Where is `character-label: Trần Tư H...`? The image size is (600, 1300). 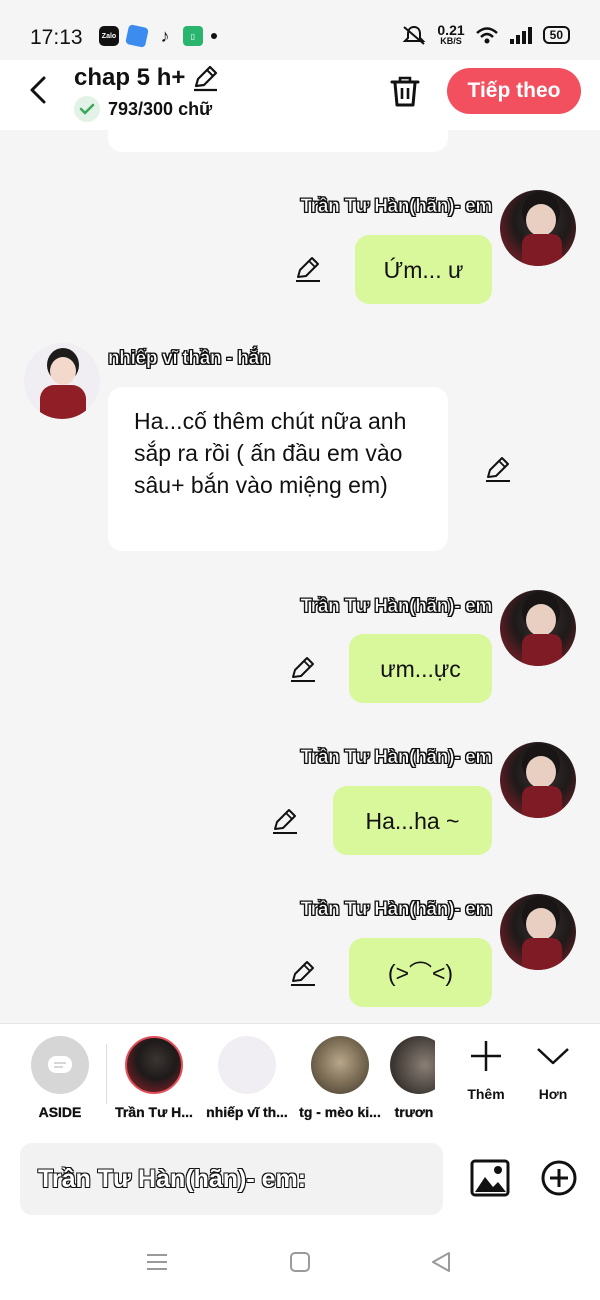
character-label: Trần Tư H... is located at coordinates (154, 1112).